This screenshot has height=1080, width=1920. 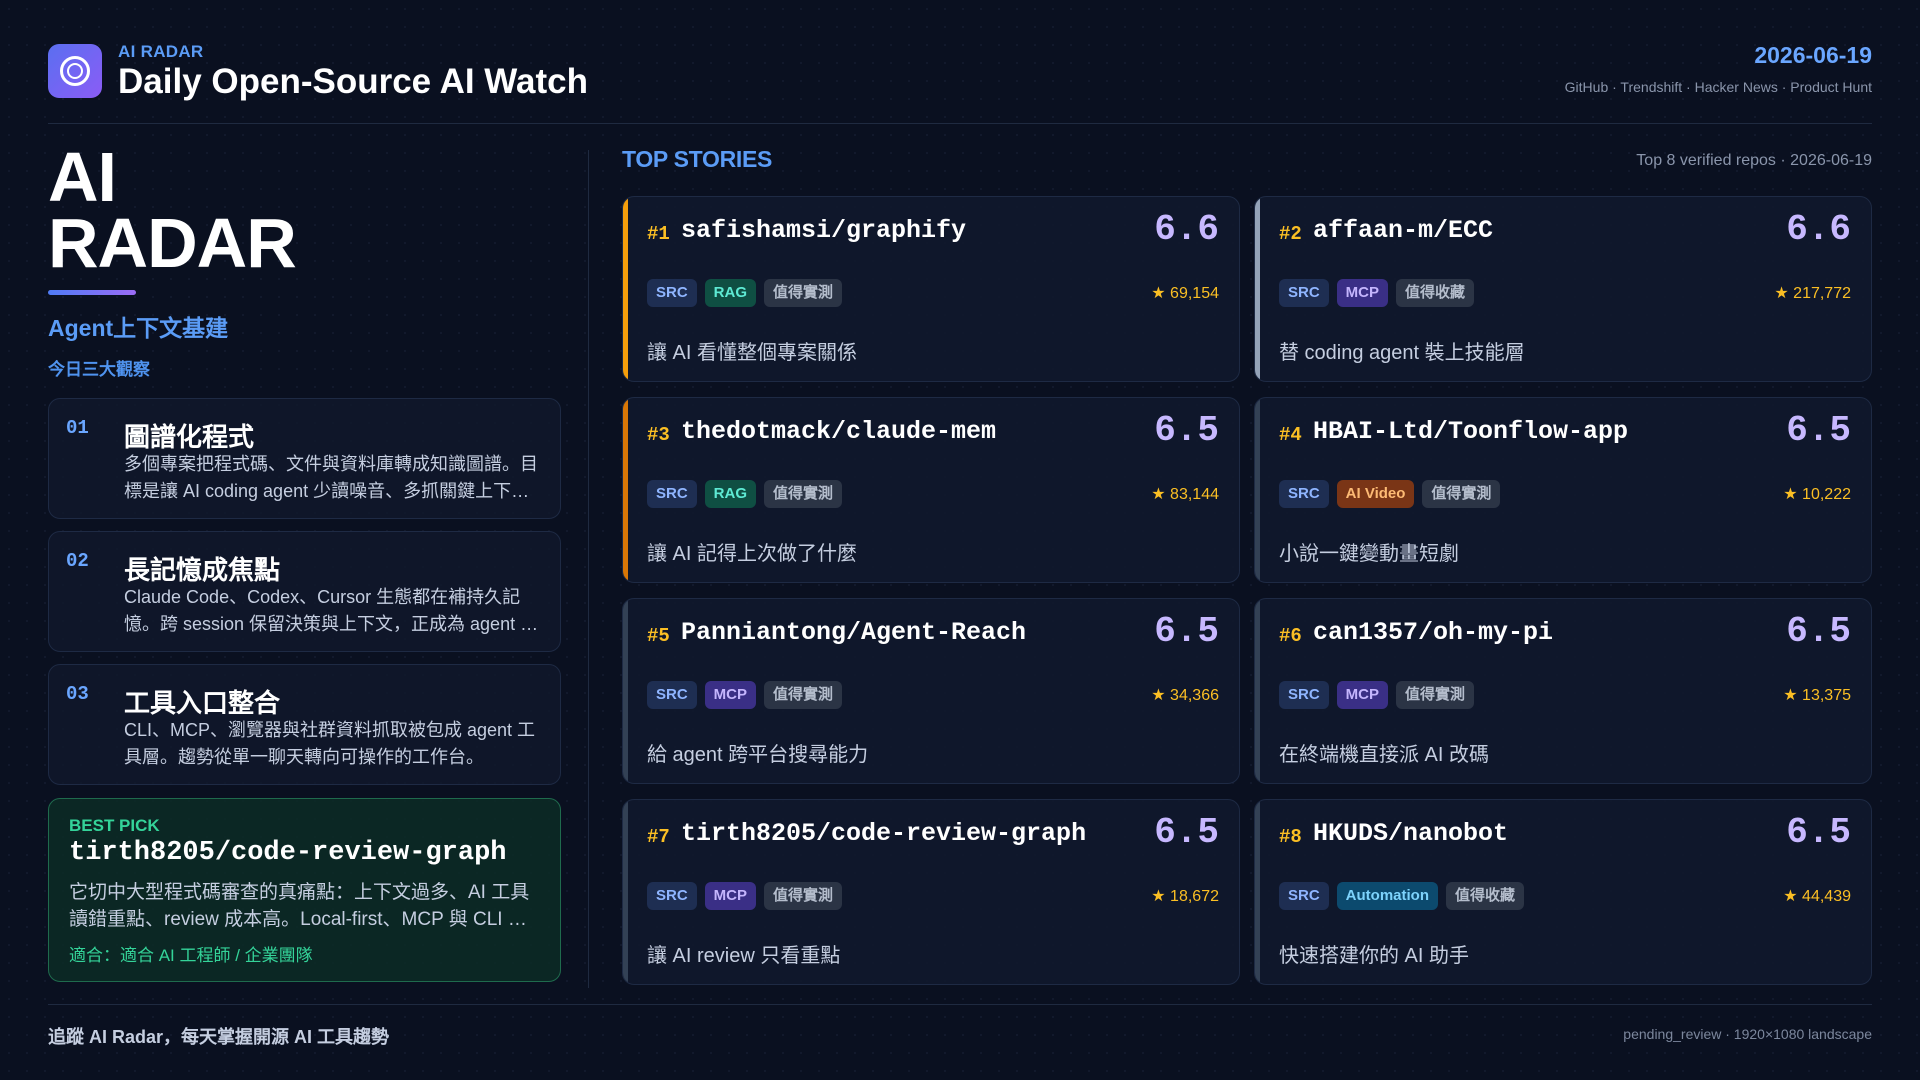 I want to click on brand-small: AI RADAR, so click(x=161, y=51).